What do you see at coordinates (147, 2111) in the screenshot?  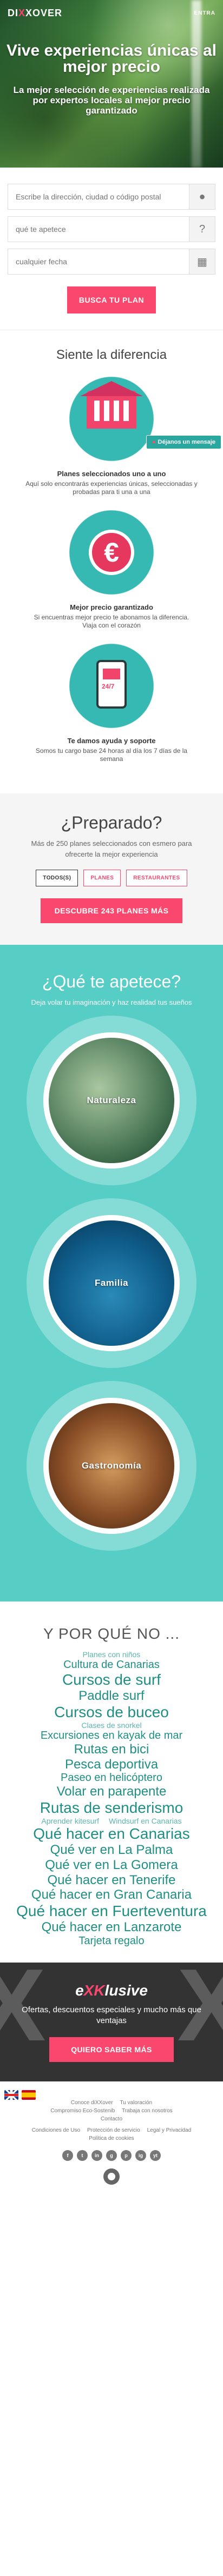 I see `footer-link: Trabaja con nosotros` at bounding box center [147, 2111].